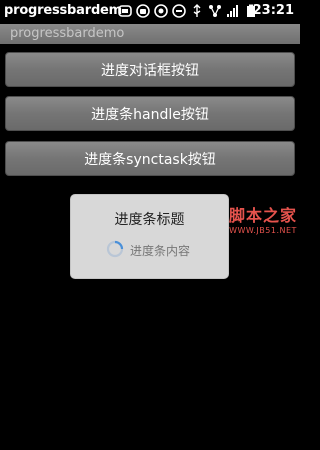 This screenshot has width=320, height=450. What do you see at coordinates (149, 220) in the screenshot?
I see `dialog-title: 进度条标题` at bounding box center [149, 220].